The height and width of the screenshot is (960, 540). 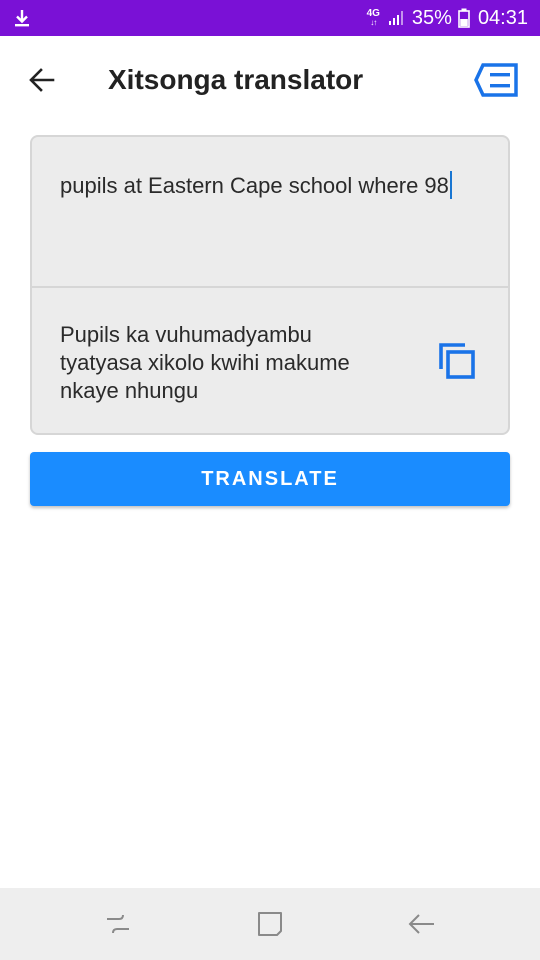 I want to click on copy-button, so click(x=458, y=362).